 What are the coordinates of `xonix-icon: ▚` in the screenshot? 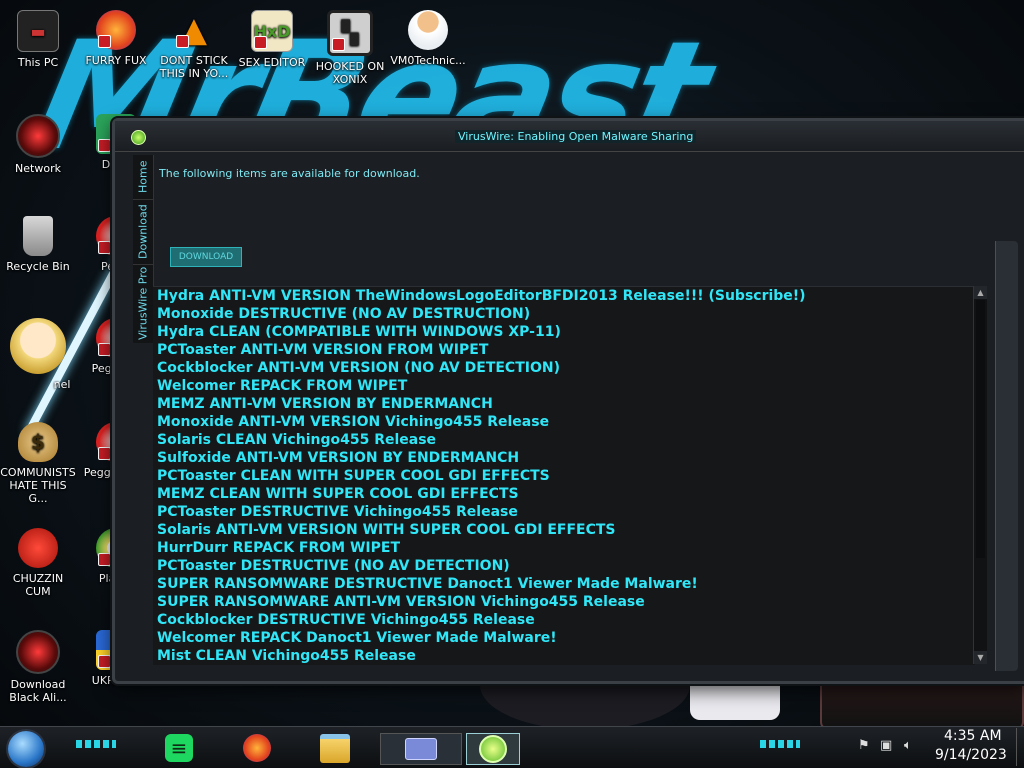 It's located at (350, 33).